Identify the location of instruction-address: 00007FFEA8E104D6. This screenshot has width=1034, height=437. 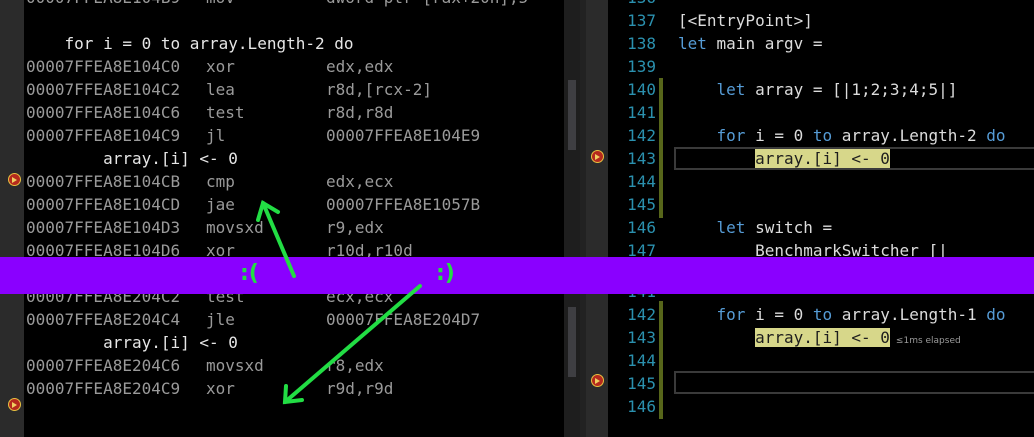
(103, 249).